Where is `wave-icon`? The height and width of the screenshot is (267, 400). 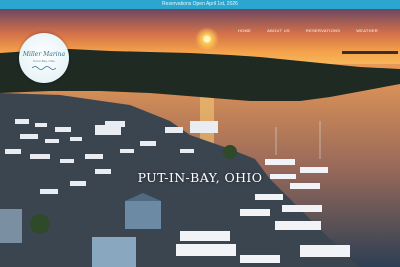
wave-icon is located at coordinates (44, 68).